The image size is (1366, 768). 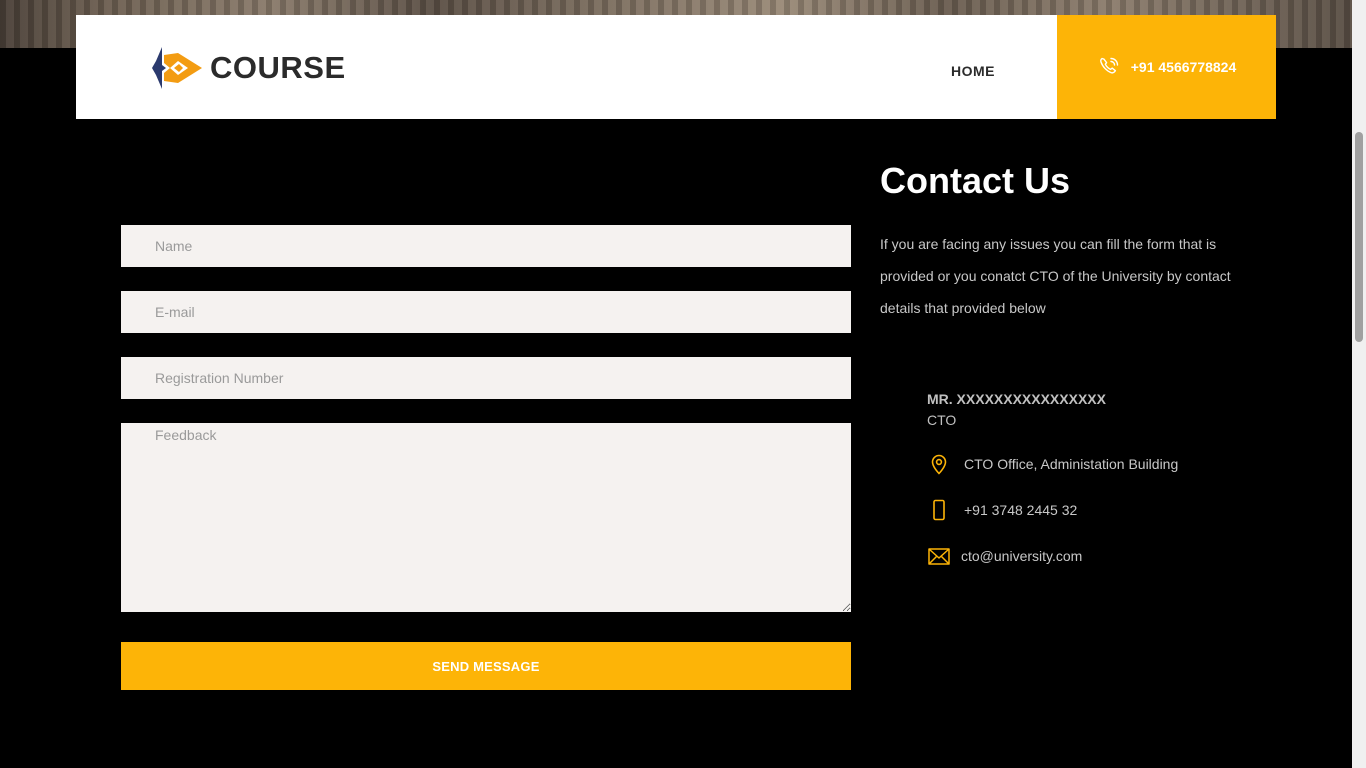 What do you see at coordinates (676, 67) in the screenshot?
I see `site-header: COURSE HOME +91 4566778824` at bounding box center [676, 67].